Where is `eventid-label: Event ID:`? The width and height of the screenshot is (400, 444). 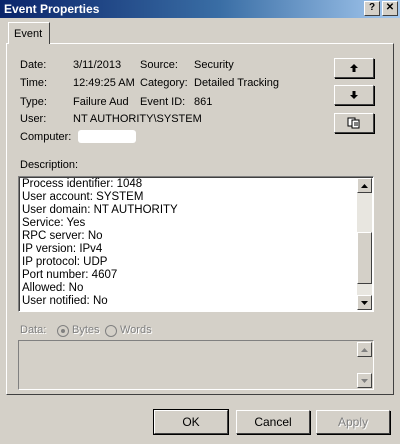
eventid-label: Event ID: is located at coordinates (163, 102).